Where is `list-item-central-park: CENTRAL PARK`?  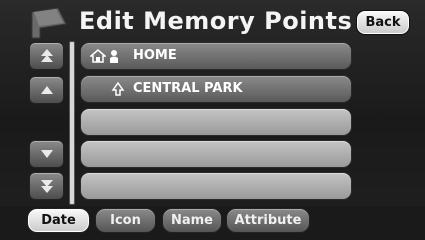 list-item-central-park: CENTRAL PARK is located at coordinates (216, 89).